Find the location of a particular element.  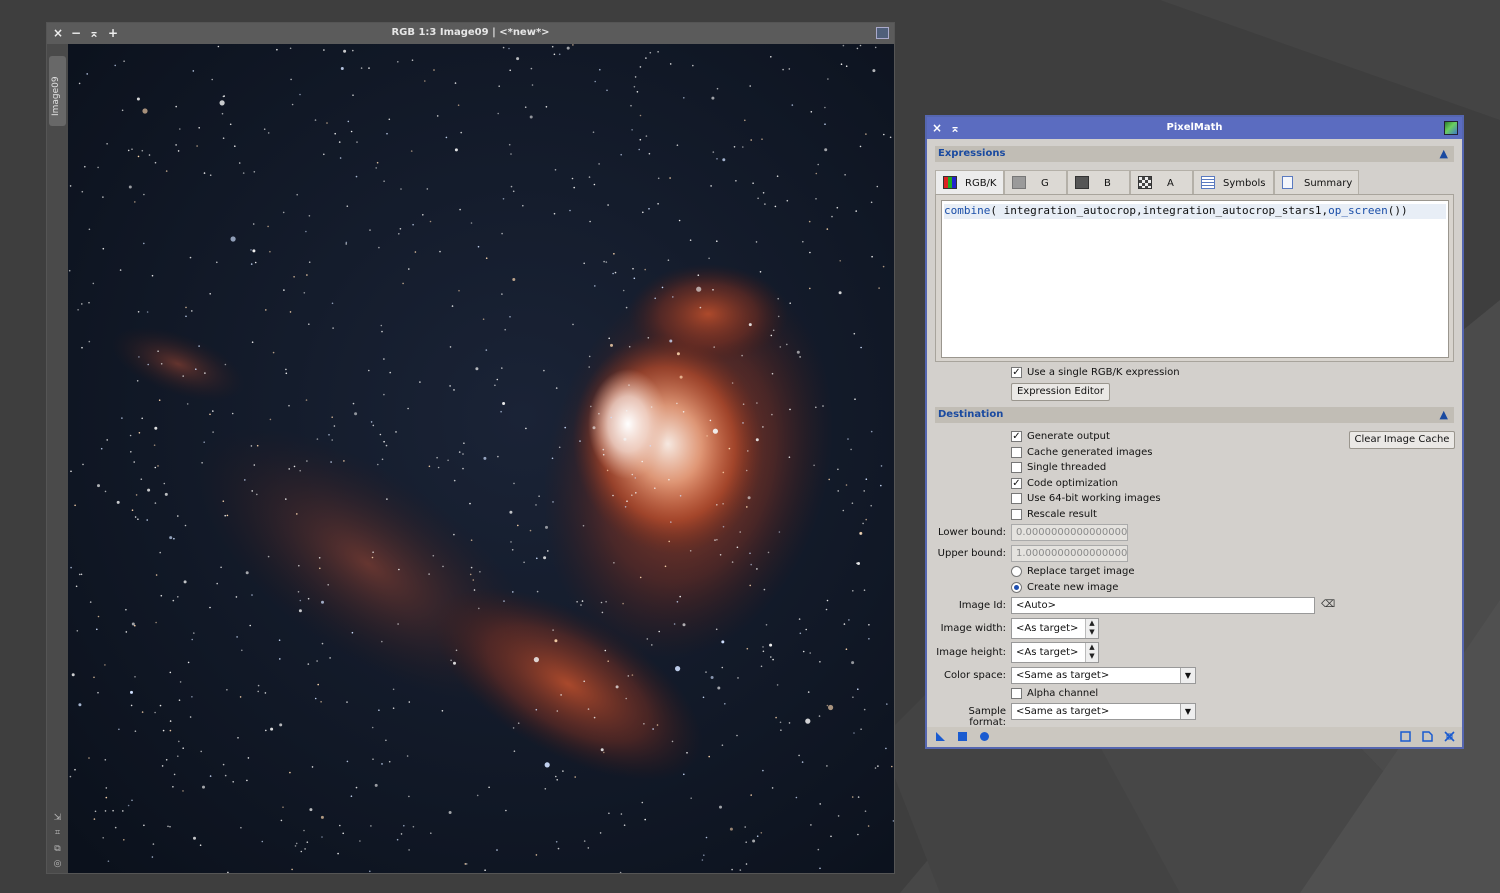

image-width-spinbox: <As target> ▲ ▼ is located at coordinates (1055, 628).